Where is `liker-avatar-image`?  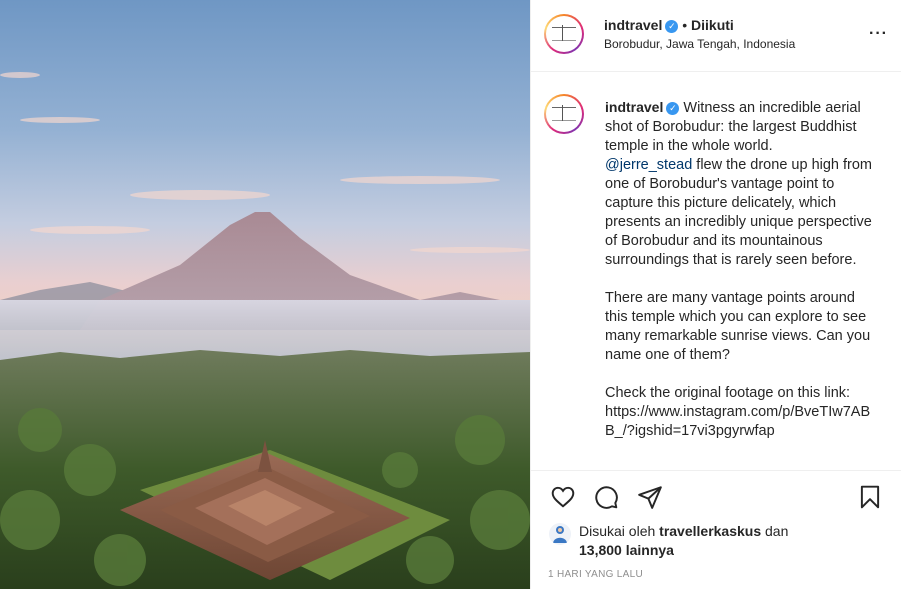 liker-avatar-image is located at coordinates (560, 534).